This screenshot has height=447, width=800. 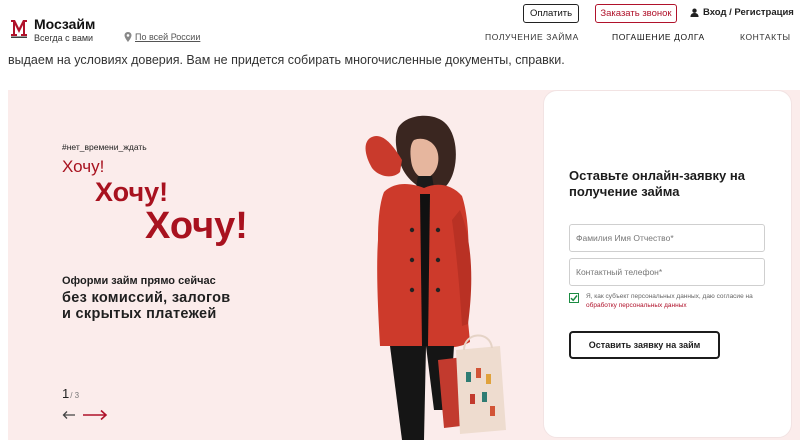 I want to click on brand-name: Мосзайм, so click(x=64, y=24).